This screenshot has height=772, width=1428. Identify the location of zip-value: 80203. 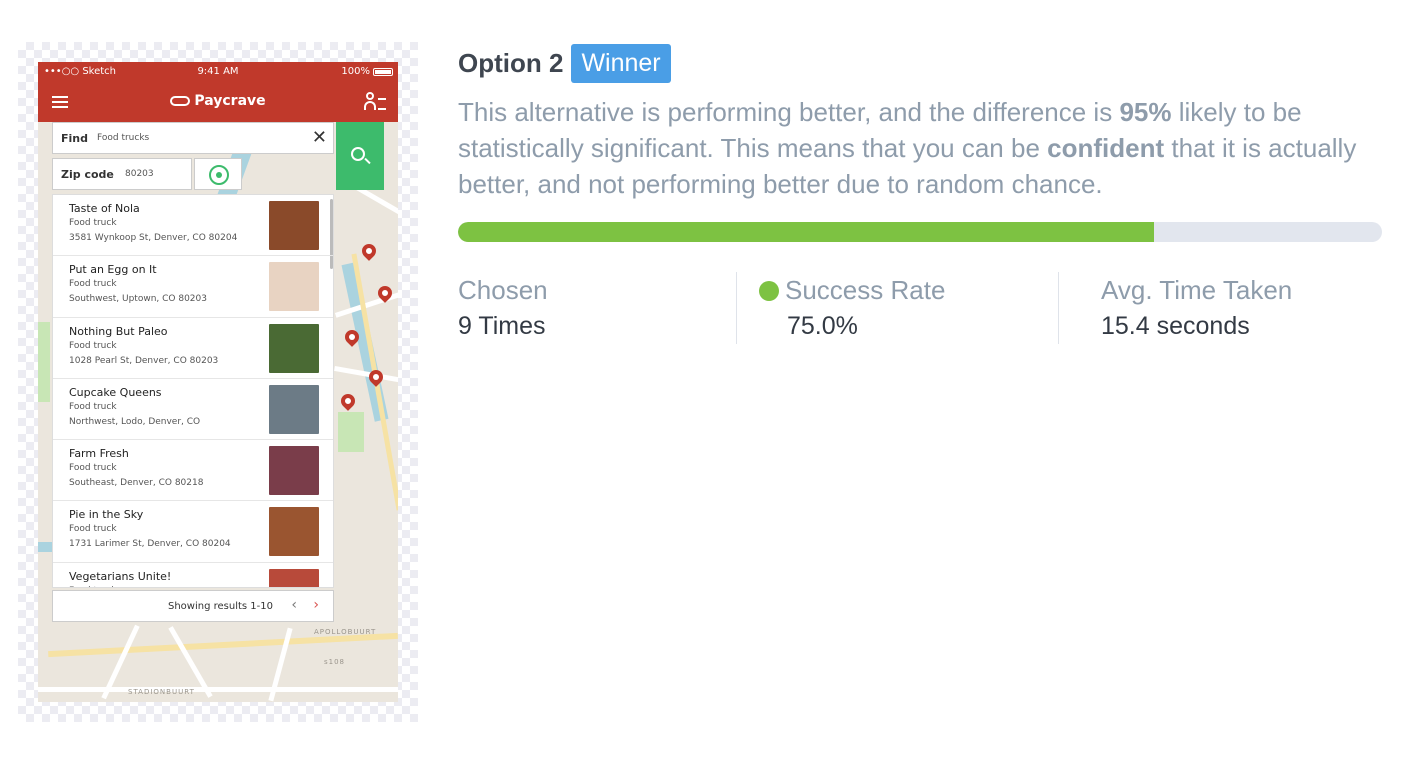
(139, 174).